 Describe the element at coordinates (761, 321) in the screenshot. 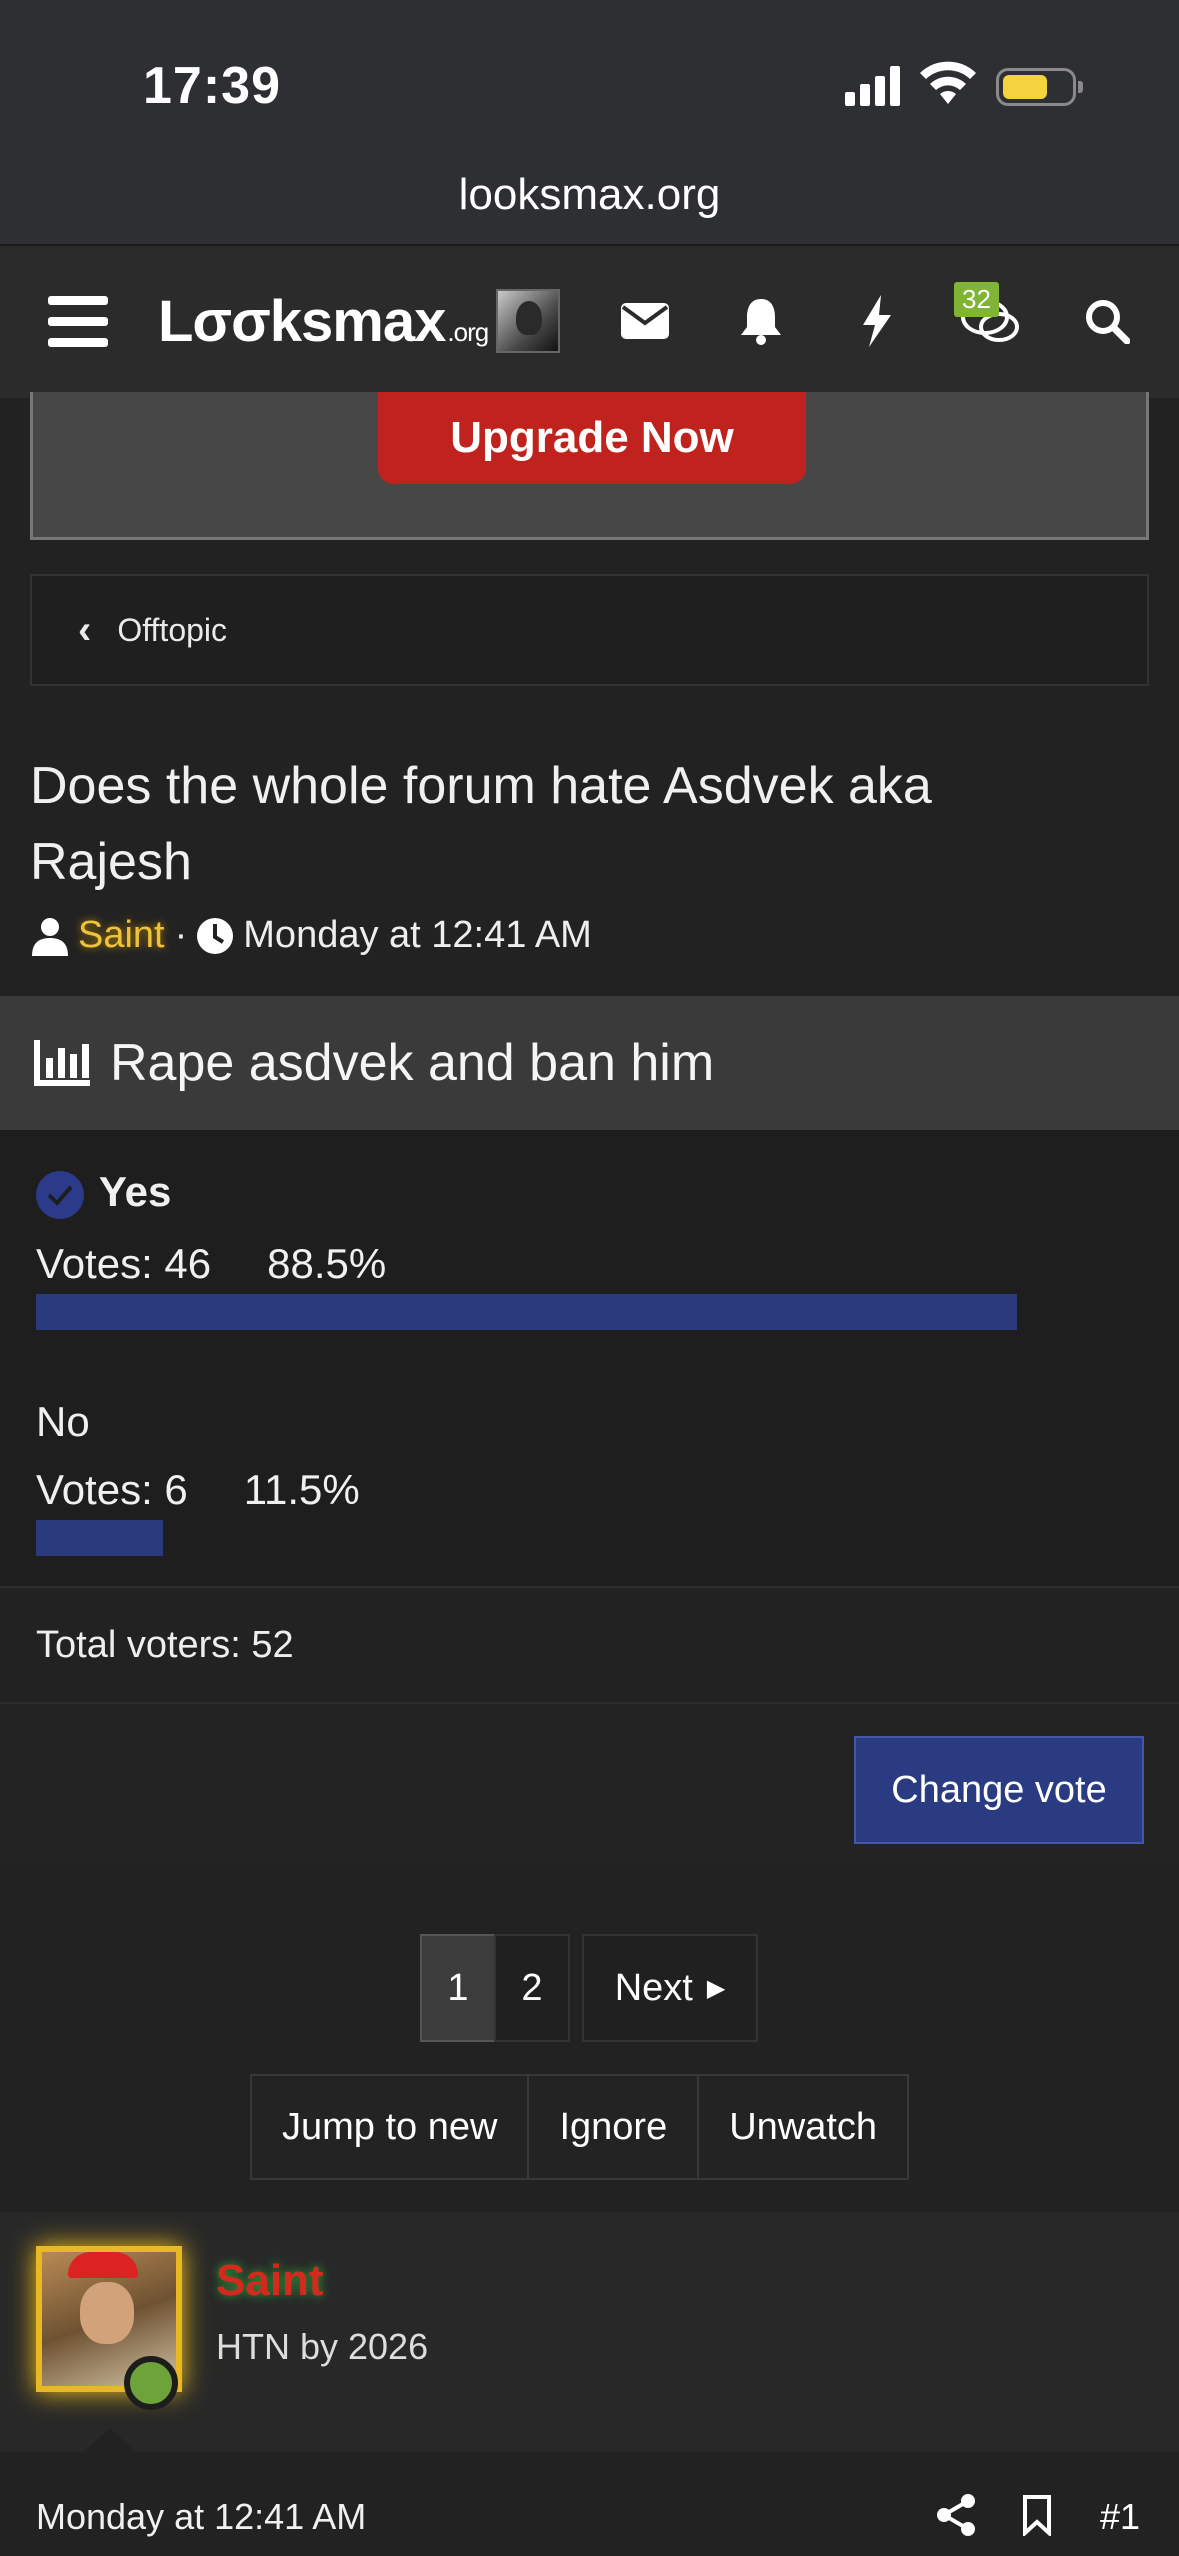

I see `bell-icon` at that location.